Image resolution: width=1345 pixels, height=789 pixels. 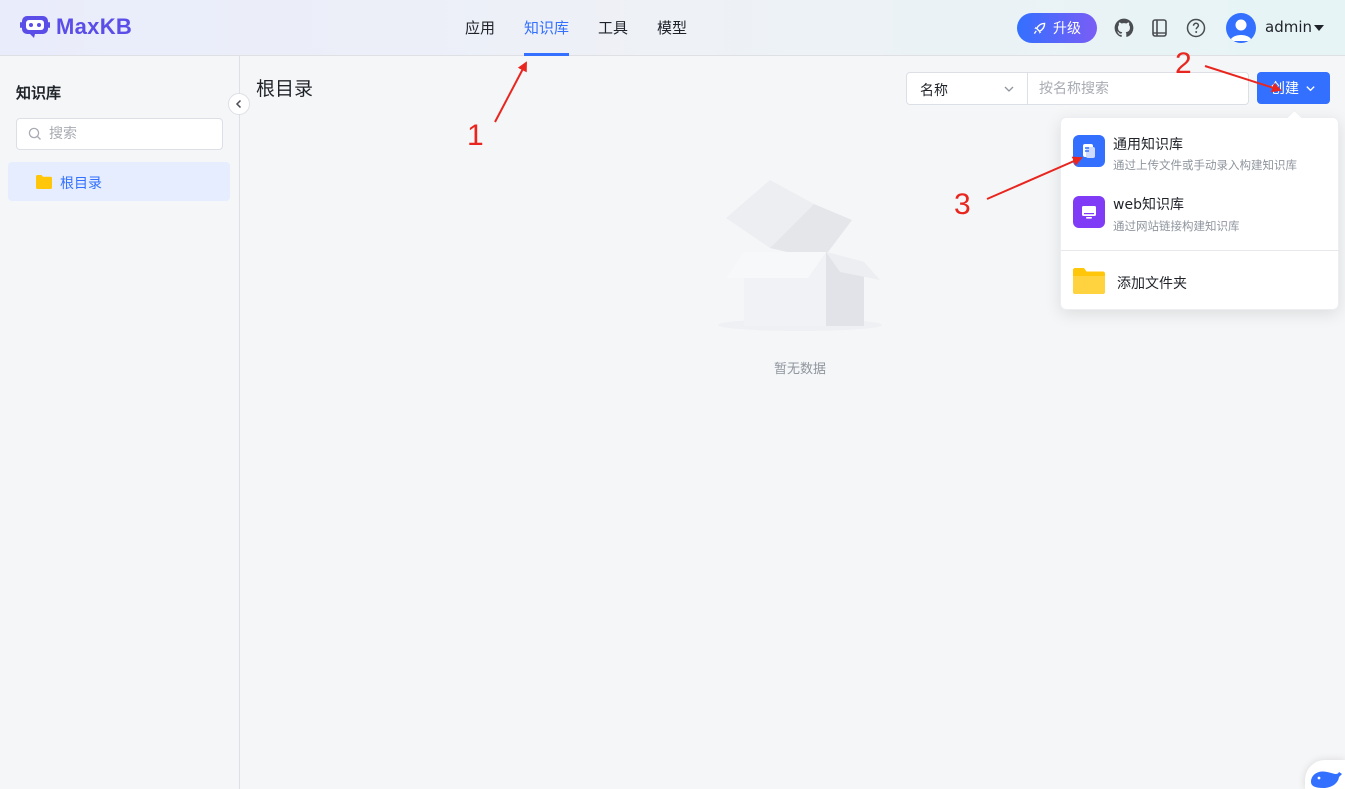 I want to click on nav-item-knowledge: 知识库, so click(x=547, y=28).